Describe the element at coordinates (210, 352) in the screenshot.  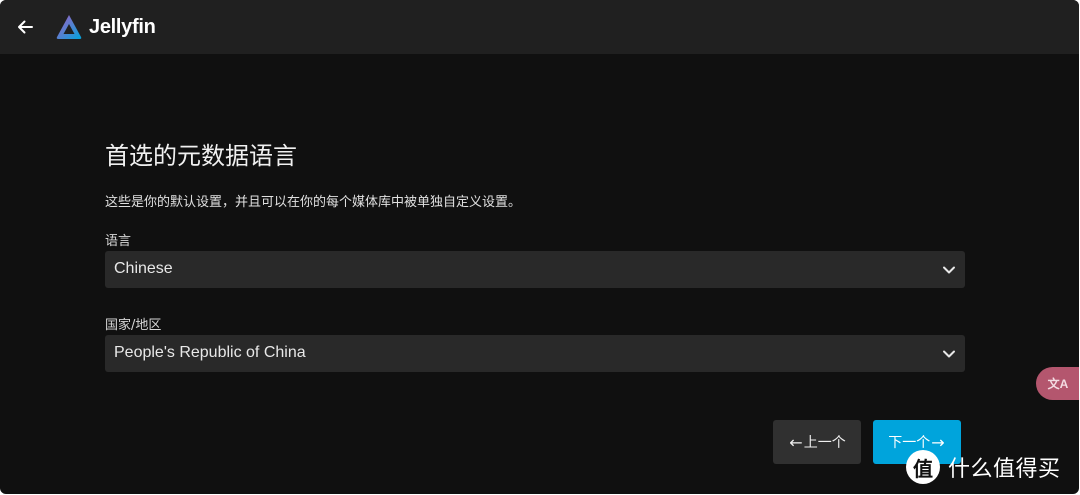
I see `country-select-value: People's Republic of China` at that location.